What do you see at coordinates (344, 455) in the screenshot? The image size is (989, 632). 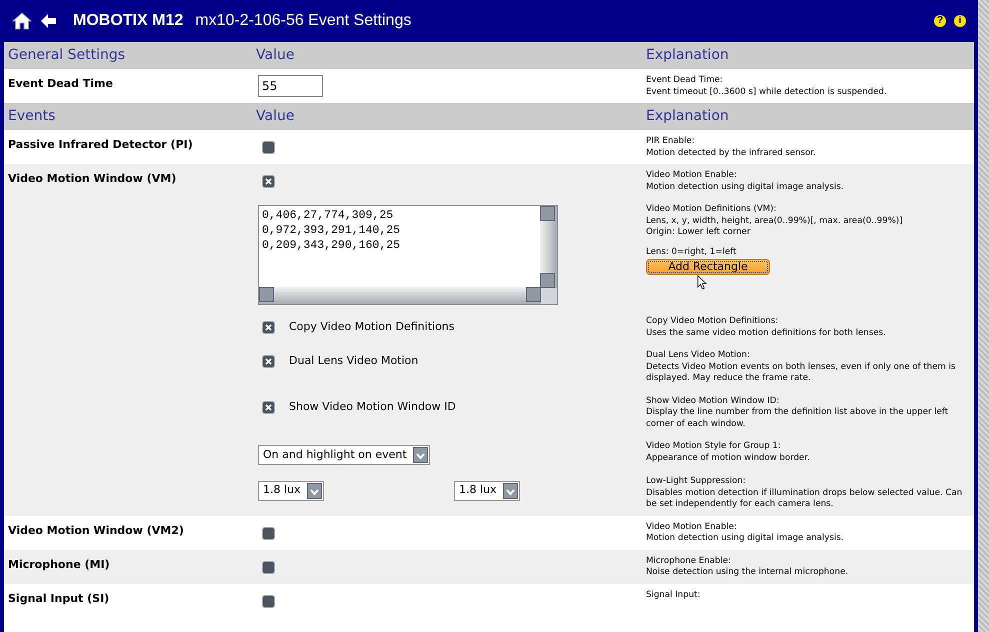 I see `dropdown: On and highlight on event` at bounding box center [344, 455].